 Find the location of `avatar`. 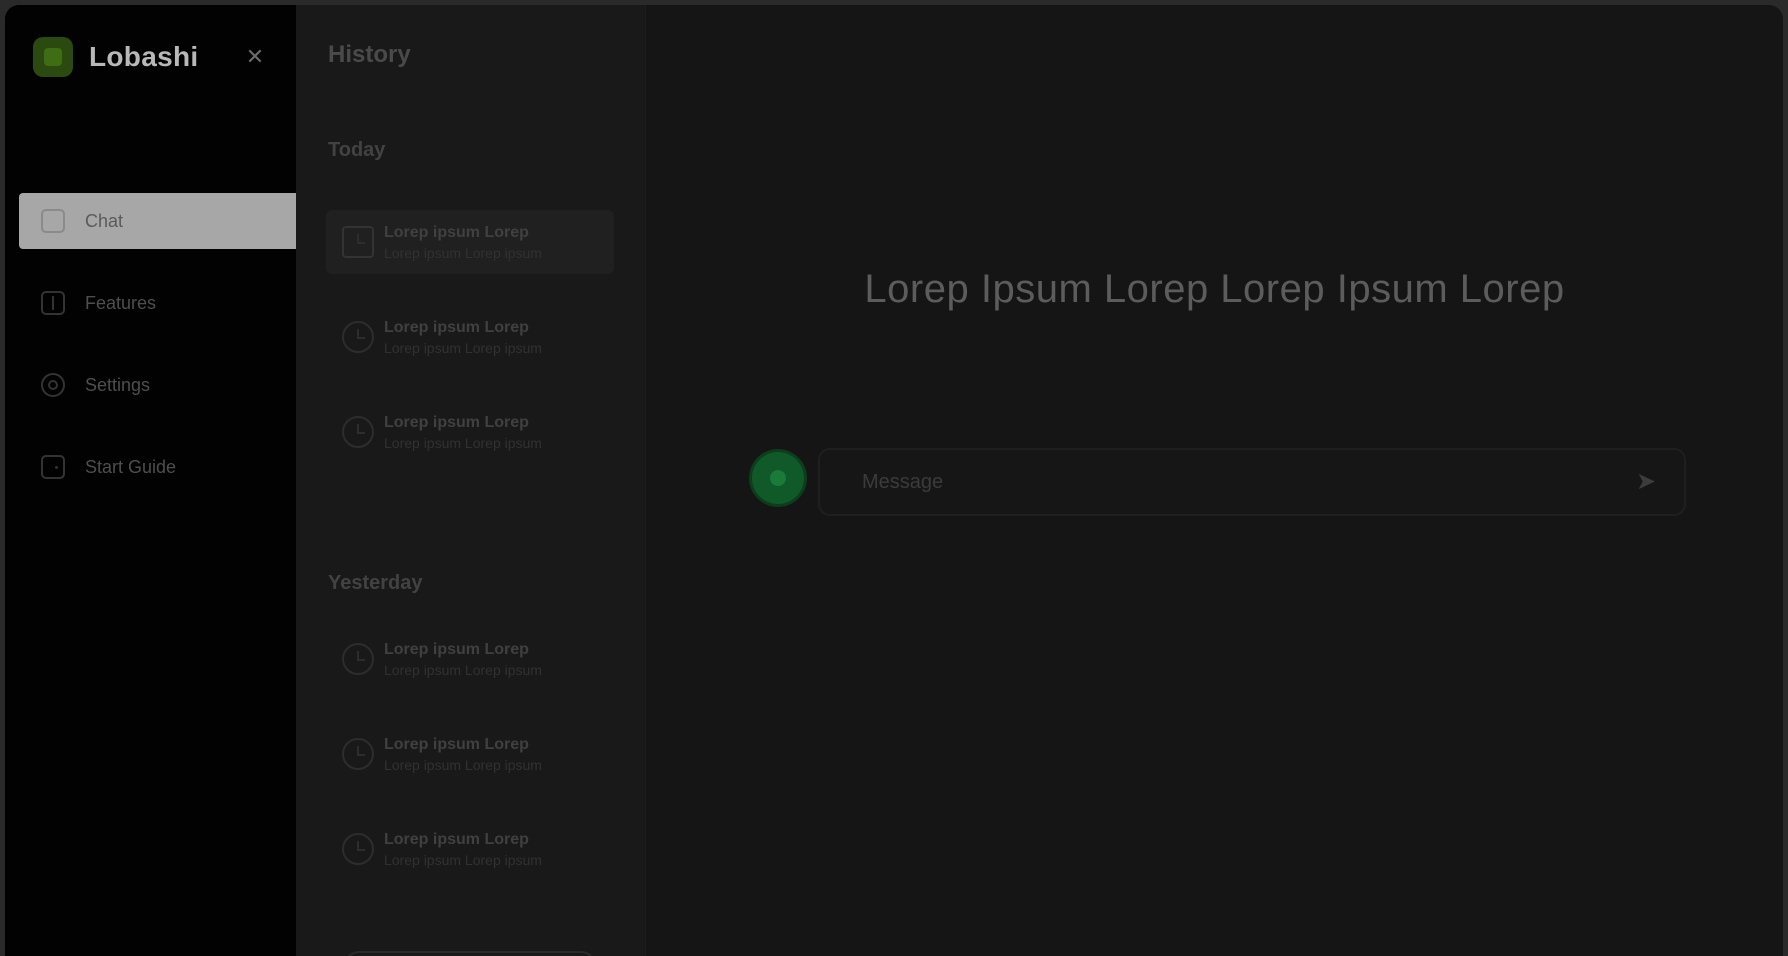

avatar is located at coordinates (778, 478).